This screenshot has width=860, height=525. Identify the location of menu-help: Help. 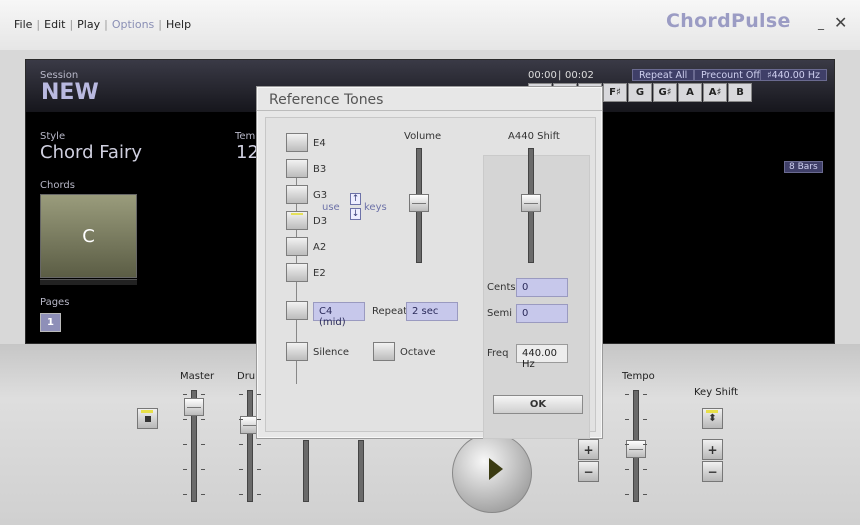
(178, 24).